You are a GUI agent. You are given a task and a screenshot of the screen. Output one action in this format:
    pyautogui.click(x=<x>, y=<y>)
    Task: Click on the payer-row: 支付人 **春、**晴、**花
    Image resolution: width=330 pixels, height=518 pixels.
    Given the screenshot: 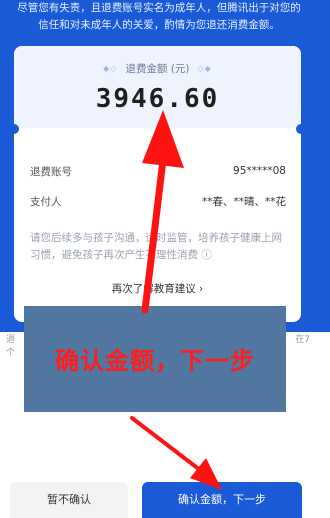 What is the action you would take?
    pyautogui.click(x=158, y=201)
    